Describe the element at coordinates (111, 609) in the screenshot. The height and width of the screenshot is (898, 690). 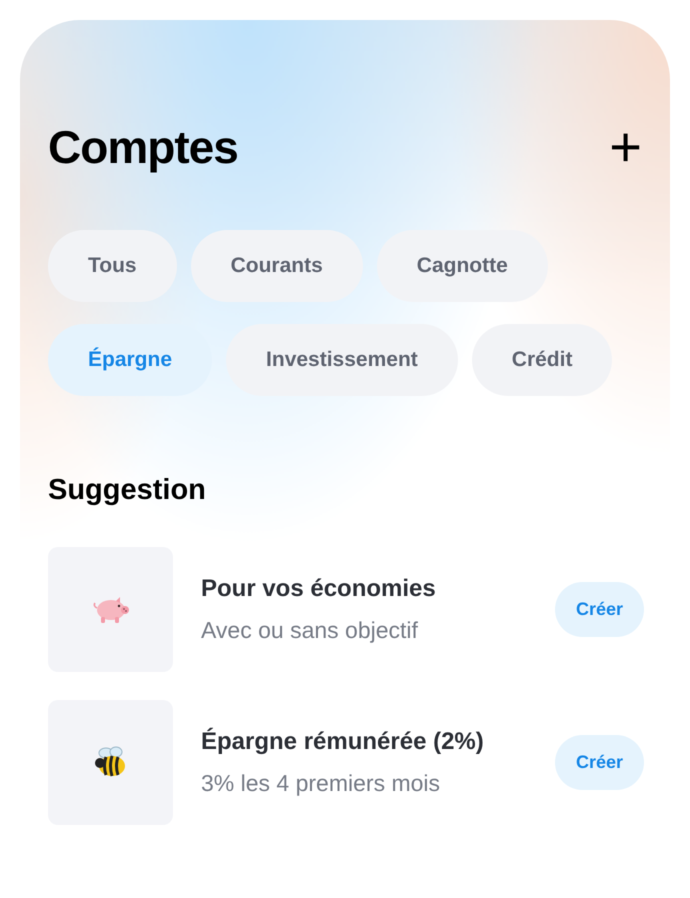
I see `pig-icon` at that location.